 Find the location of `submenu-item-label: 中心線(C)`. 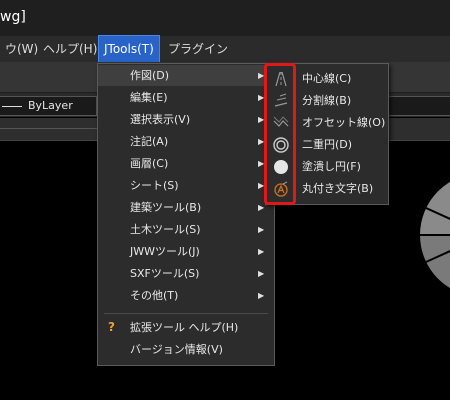

submenu-item-label: 中心線(C) is located at coordinates (327, 78).